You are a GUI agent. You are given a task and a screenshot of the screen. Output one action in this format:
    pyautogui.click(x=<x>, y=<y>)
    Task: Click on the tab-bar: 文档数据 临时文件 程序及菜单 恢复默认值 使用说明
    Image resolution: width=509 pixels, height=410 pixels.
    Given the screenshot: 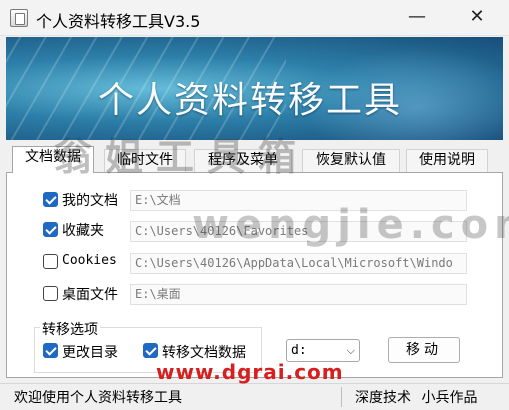 What is the action you would take?
    pyautogui.click(x=254, y=159)
    